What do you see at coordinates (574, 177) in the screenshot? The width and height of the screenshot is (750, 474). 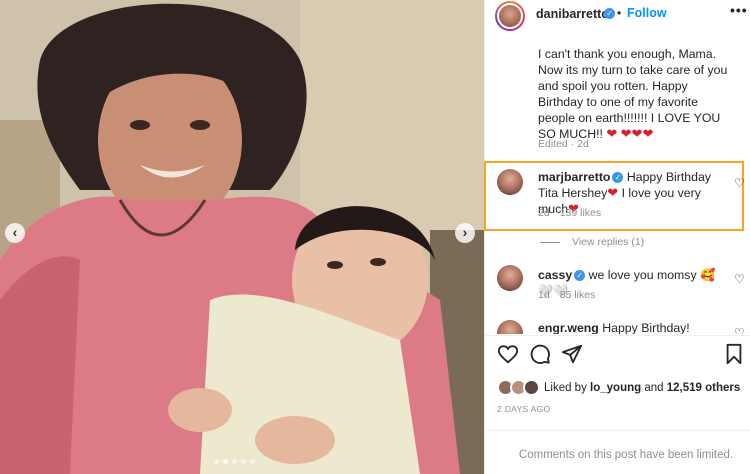 I see `comment-username: marjbarretto` at bounding box center [574, 177].